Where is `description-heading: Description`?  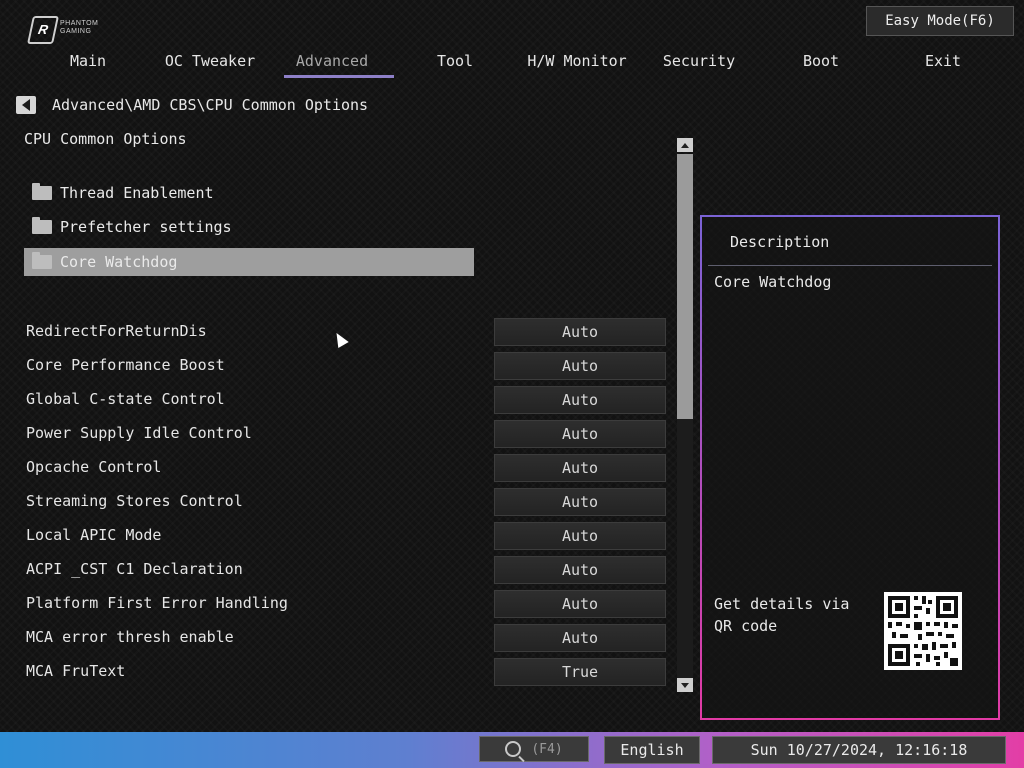 description-heading: Description is located at coordinates (780, 242).